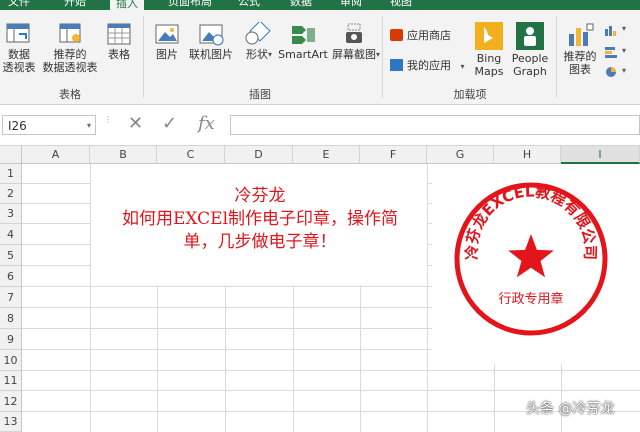  What do you see at coordinates (470, 94) in the screenshot?
I see `group-label-addins: 加载项` at bounding box center [470, 94].